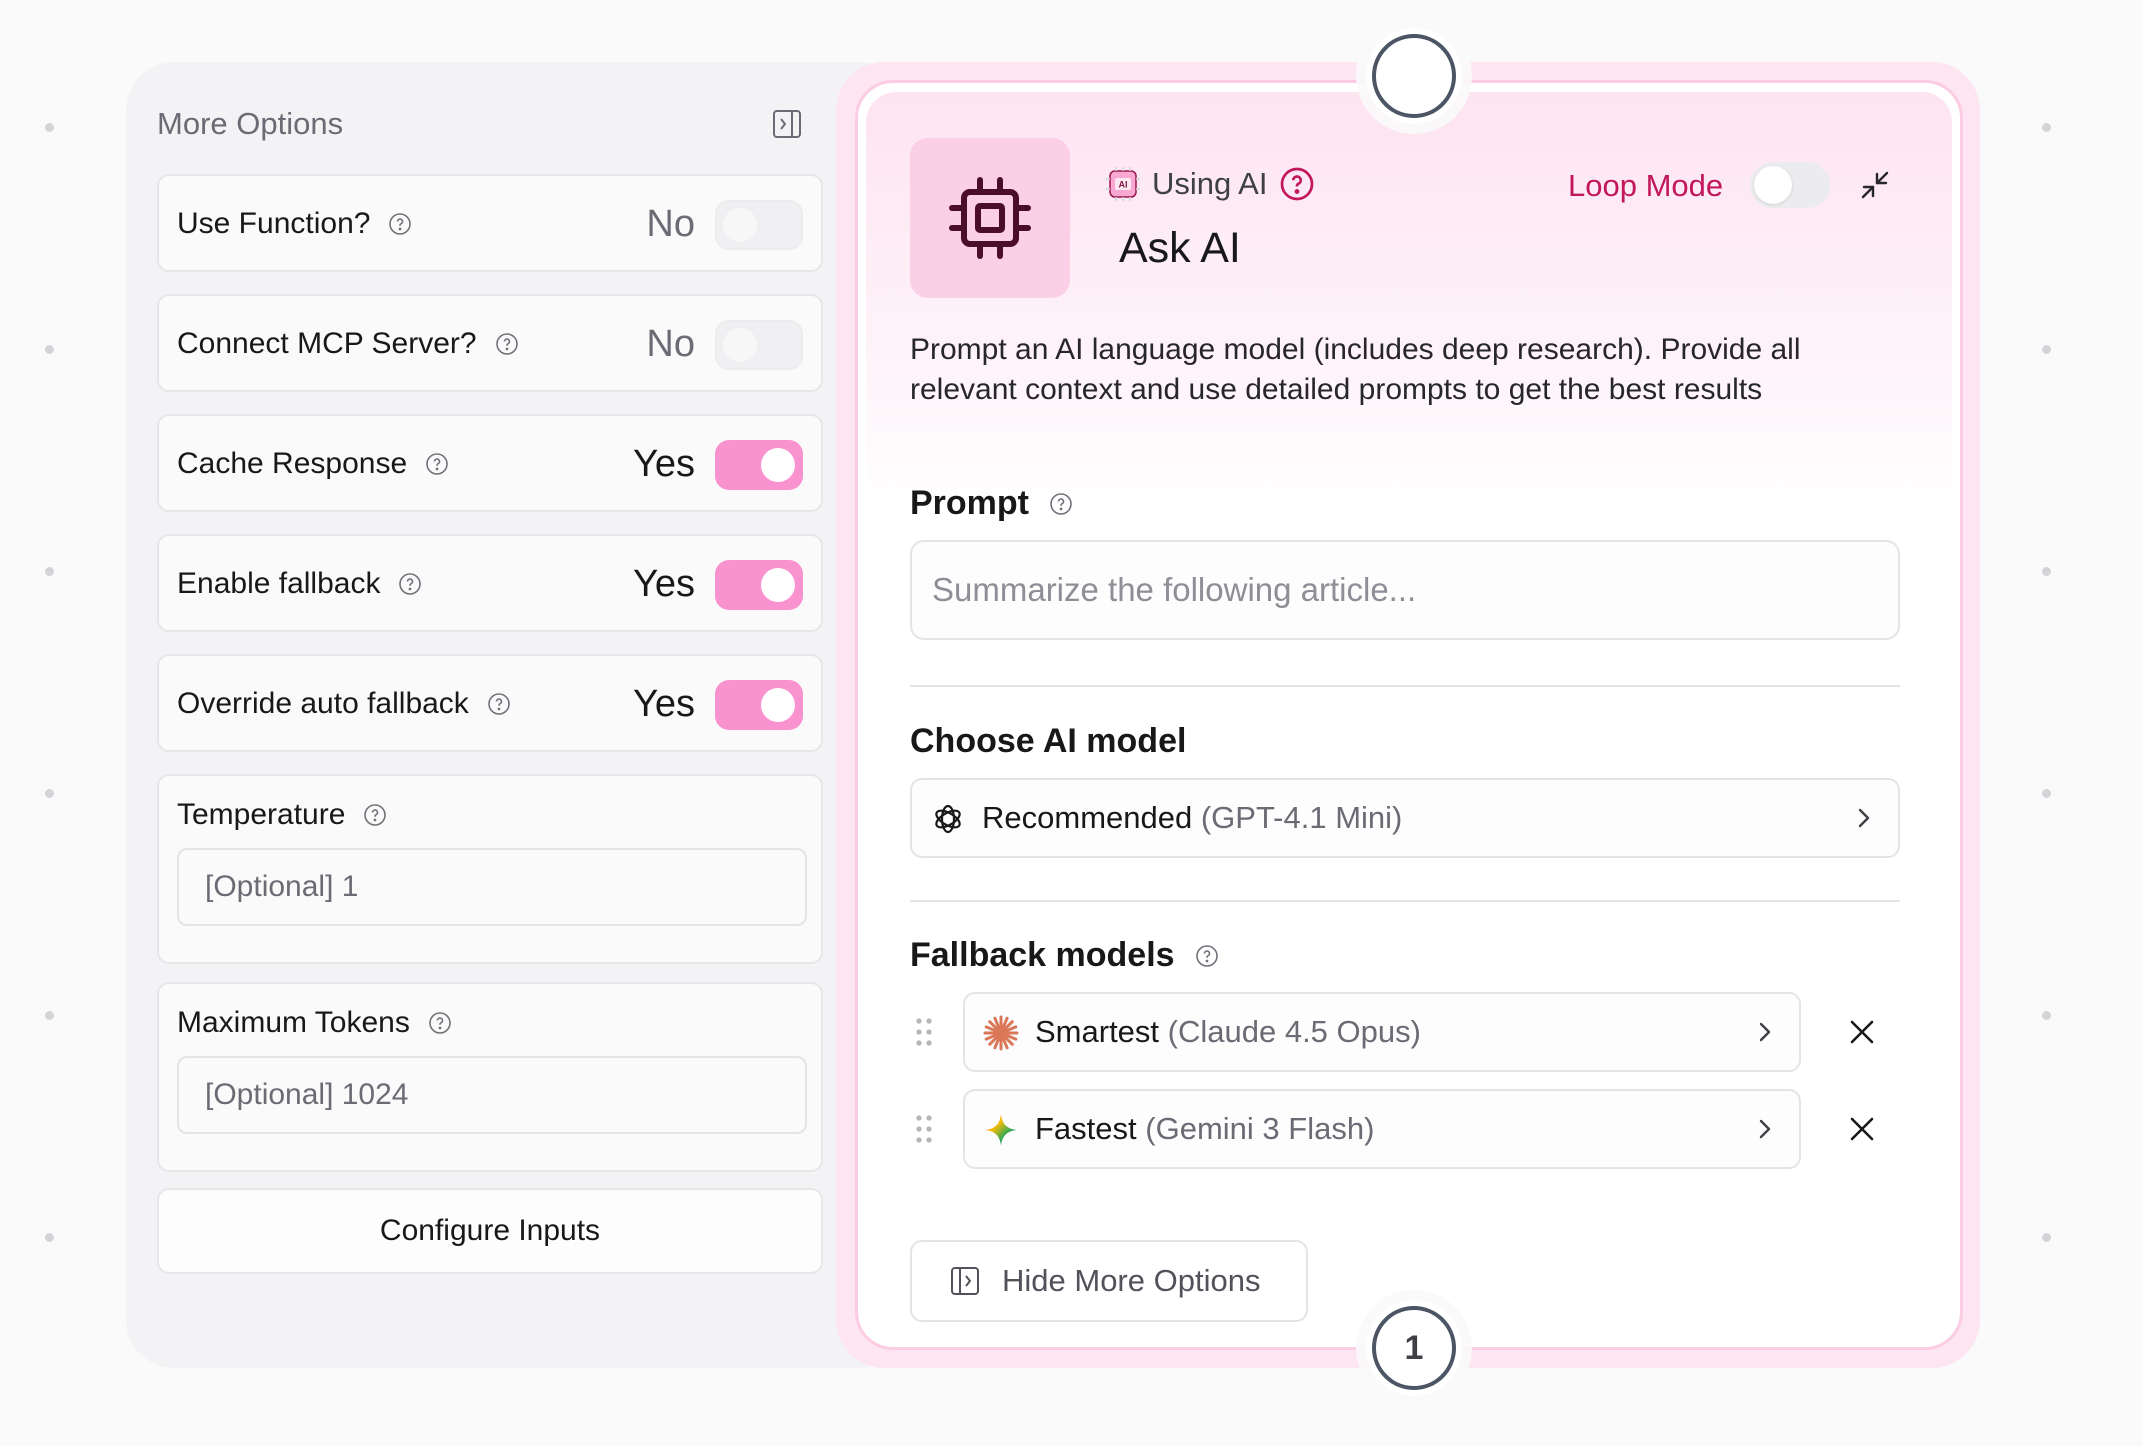 The width and height of the screenshot is (2142, 1446). I want to click on collapse-panel-icon, so click(787, 124).